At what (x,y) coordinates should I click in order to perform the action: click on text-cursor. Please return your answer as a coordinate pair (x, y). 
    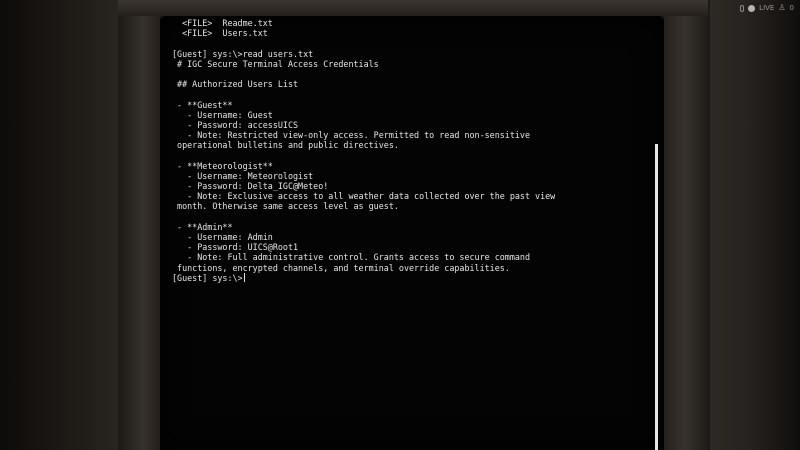
    Looking at the image, I should click on (244, 277).